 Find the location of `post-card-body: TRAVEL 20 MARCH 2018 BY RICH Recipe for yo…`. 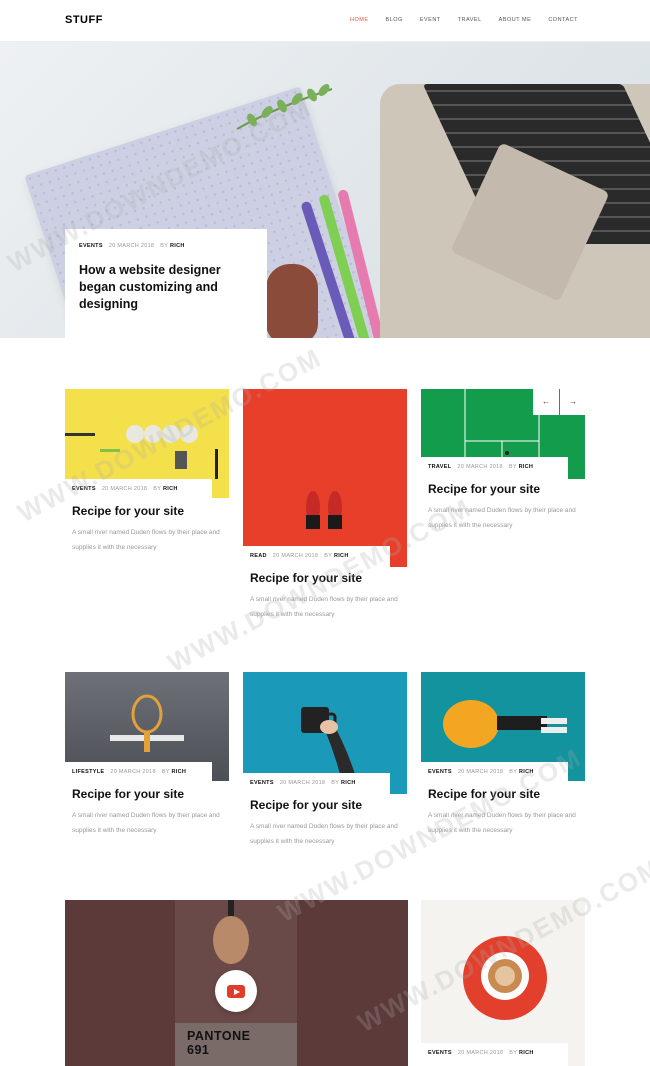

post-card-body: TRAVEL 20 MARCH 2018 BY RICH Recipe for yo… is located at coordinates (498, 503).